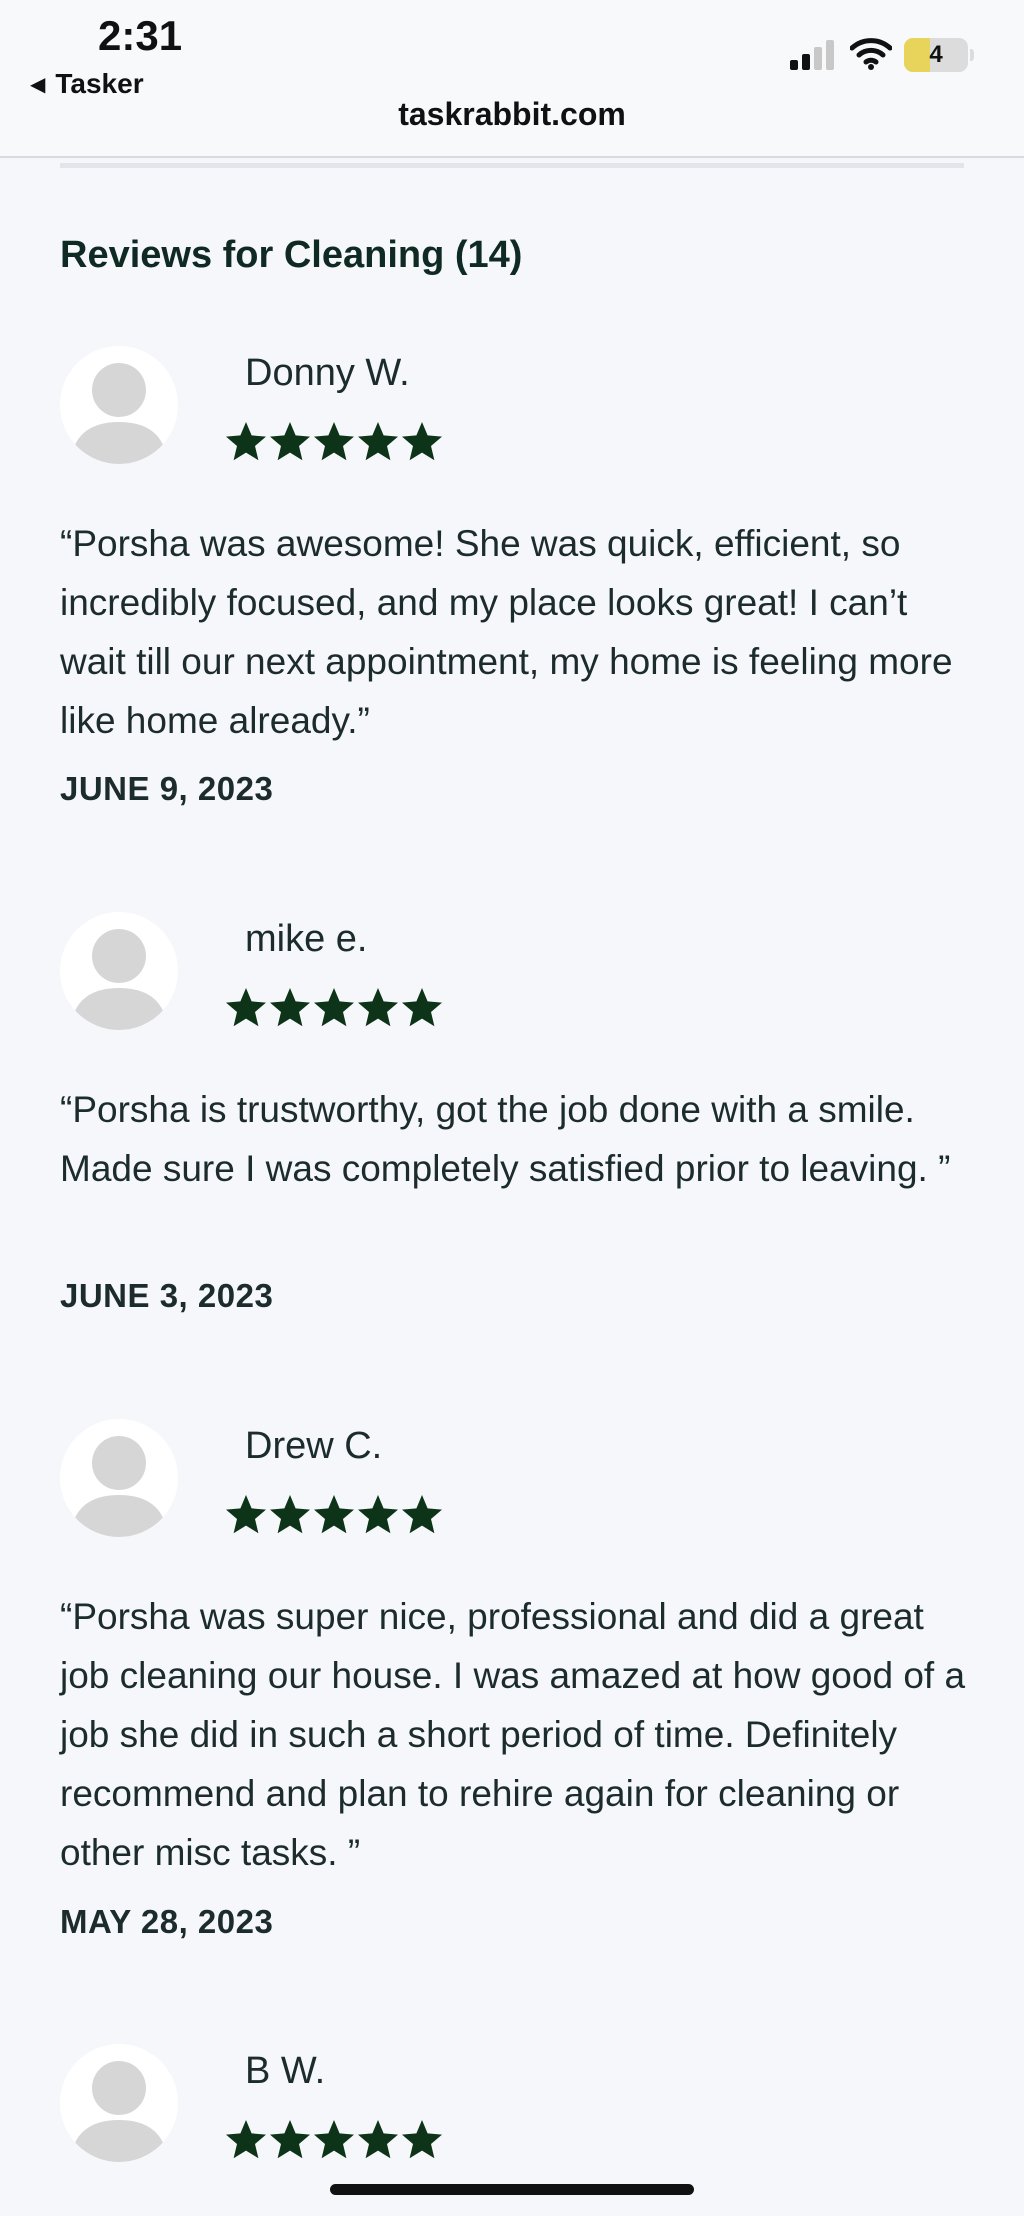 This screenshot has height=2216, width=1024. Describe the element at coordinates (871, 54) in the screenshot. I see `wifi-icon` at that location.